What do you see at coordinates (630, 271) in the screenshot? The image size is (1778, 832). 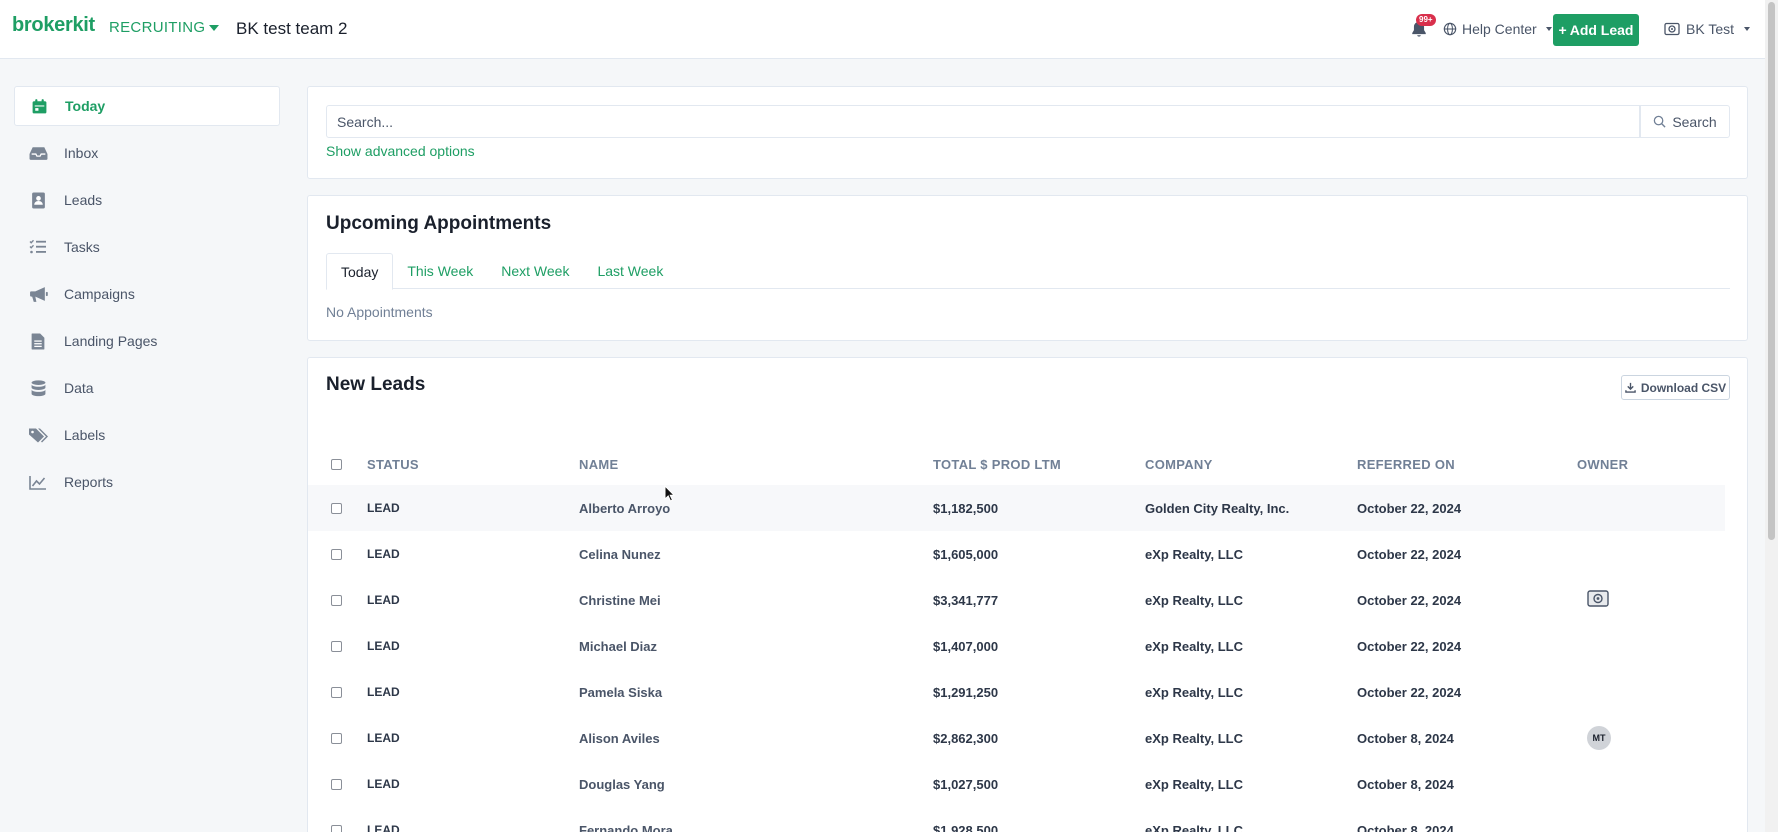 I see `tab-last-week: Last Week` at bounding box center [630, 271].